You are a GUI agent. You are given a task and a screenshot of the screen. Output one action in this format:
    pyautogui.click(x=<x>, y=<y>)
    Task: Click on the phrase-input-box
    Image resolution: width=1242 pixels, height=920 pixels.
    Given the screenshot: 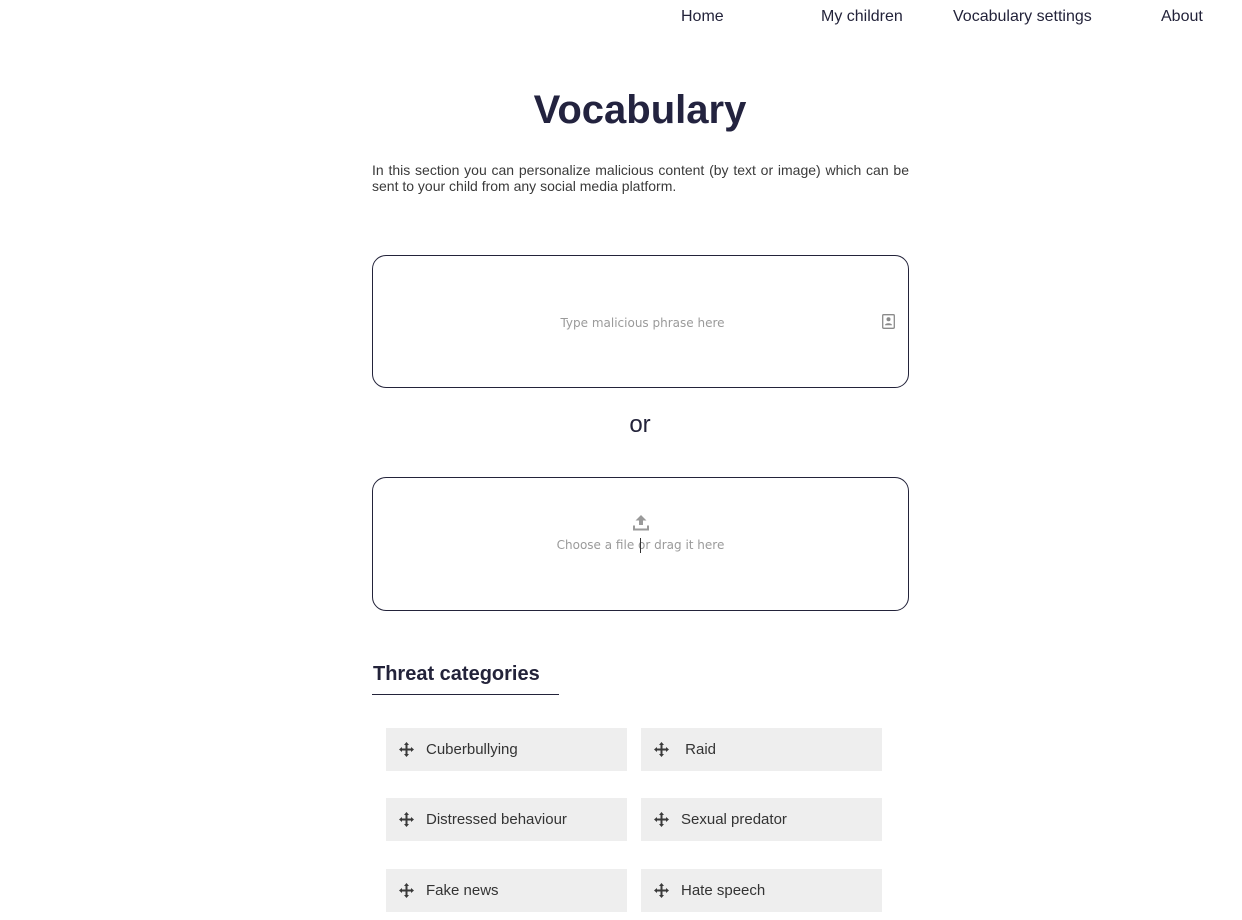 What is the action you would take?
    pyautogui.click(x=642, y=322)
    